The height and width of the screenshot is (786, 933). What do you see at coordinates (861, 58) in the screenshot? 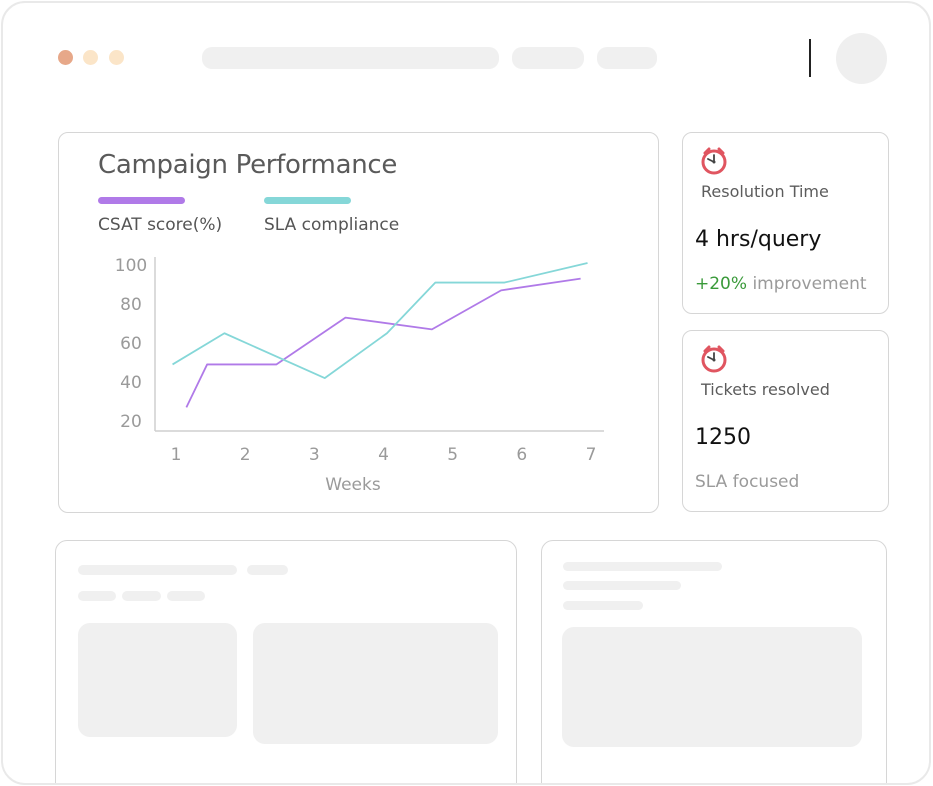
I see `avatar` at bounding box center [861, 58].